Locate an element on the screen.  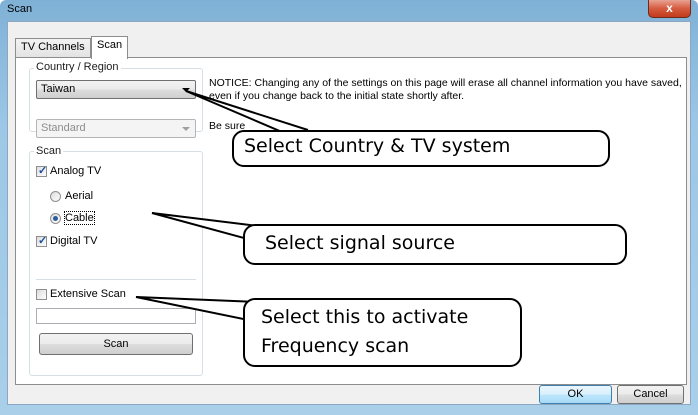
signal-callout: Select signal source is located at coordinates (435, 244).